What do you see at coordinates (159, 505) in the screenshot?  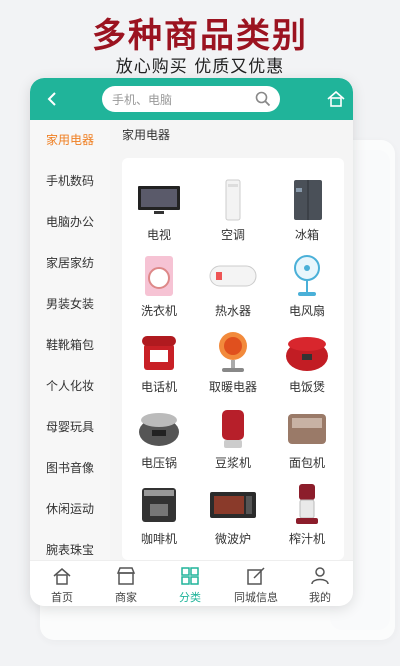 I see `coffee-machine-icon` at bounding box center [159, 505].